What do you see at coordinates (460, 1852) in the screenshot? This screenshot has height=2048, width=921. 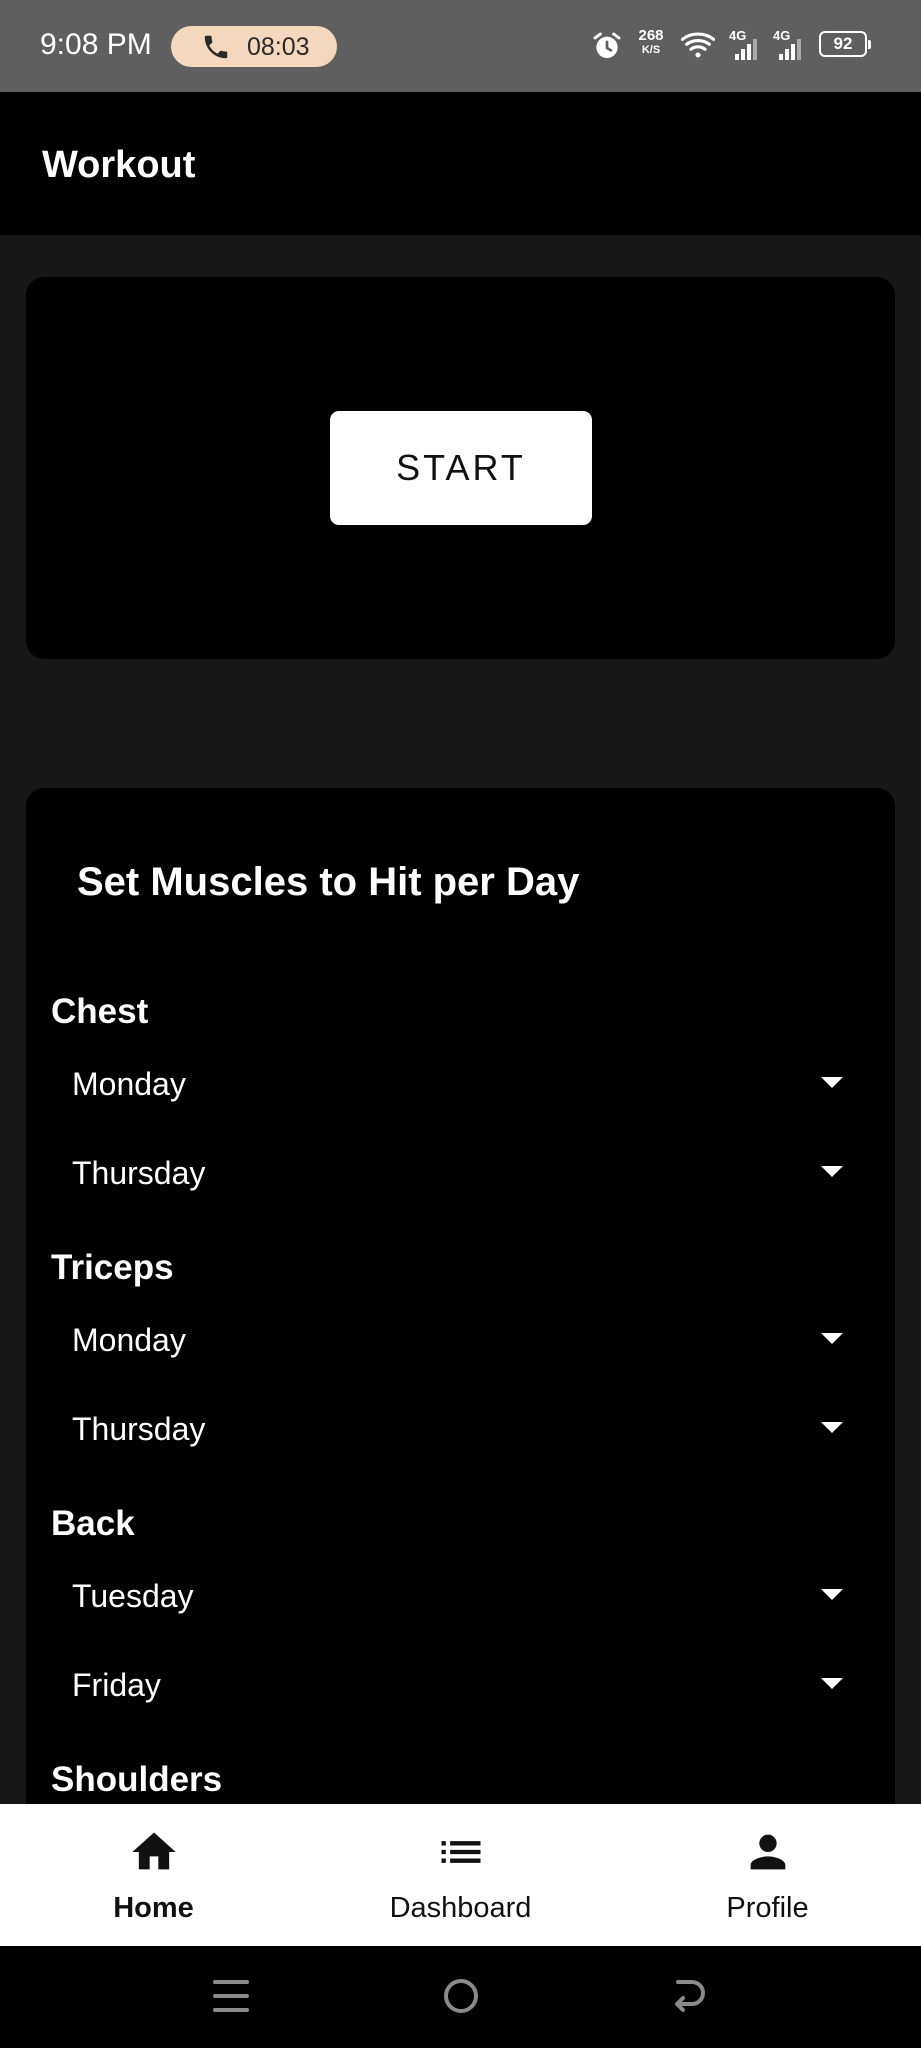 I see `list-icon` at bounding box center [460, 1852].